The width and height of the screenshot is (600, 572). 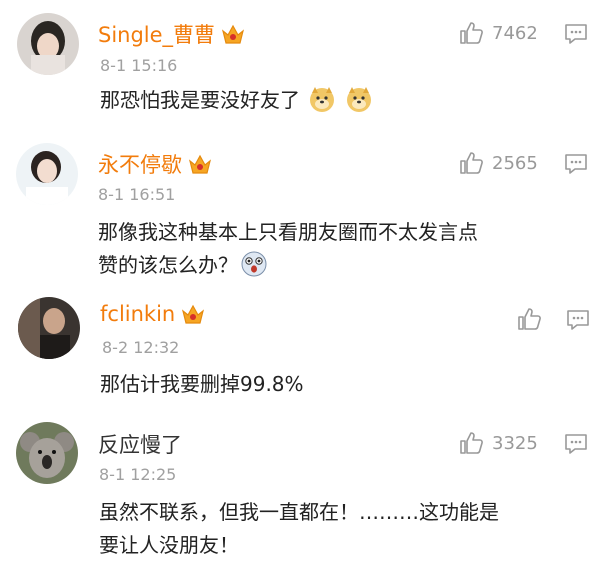 I want to click on like-button: 3325, so click(x=498, y=443).